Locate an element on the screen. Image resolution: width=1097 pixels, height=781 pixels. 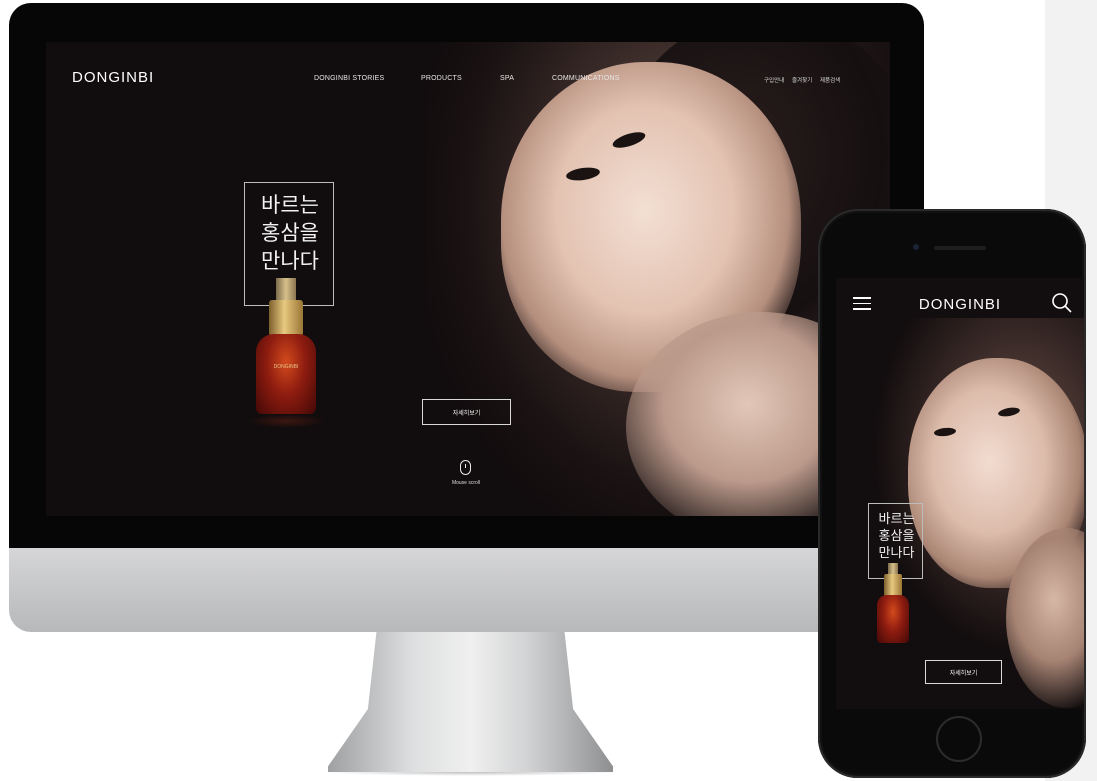
product-reflection is located at coordinates (287, 421).